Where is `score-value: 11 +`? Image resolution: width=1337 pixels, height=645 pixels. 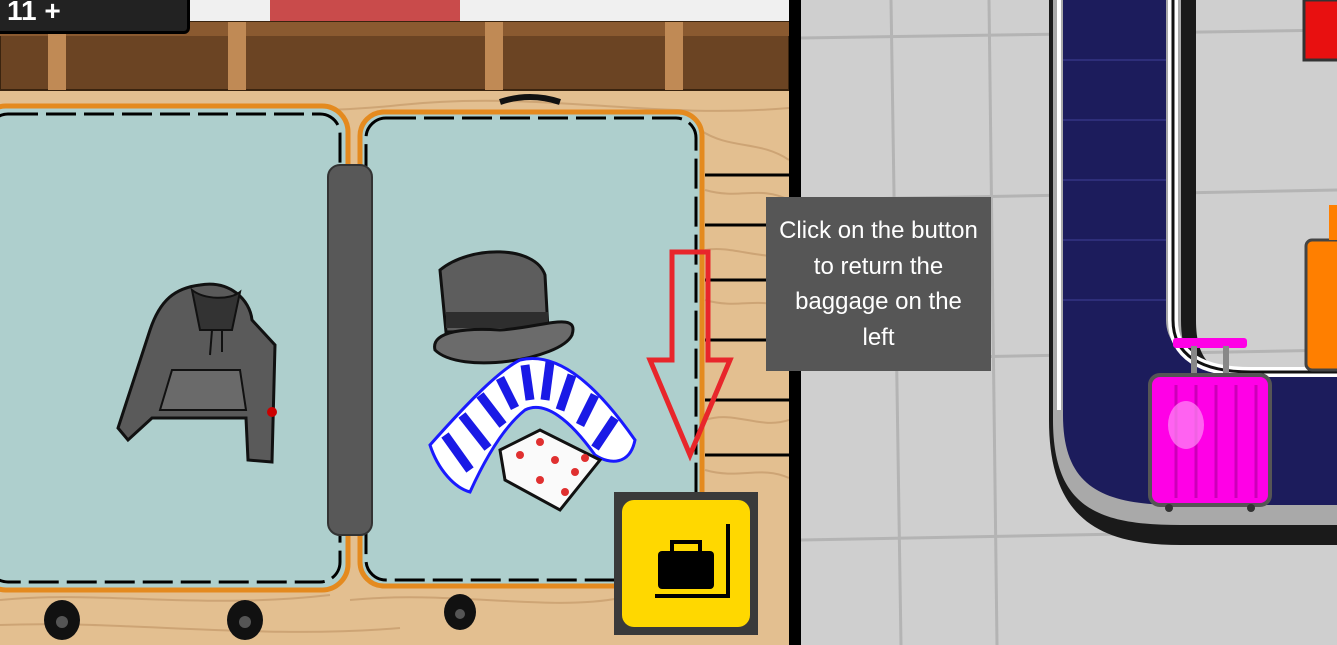 score-value: 11 + is located at coordinates (34, 13).